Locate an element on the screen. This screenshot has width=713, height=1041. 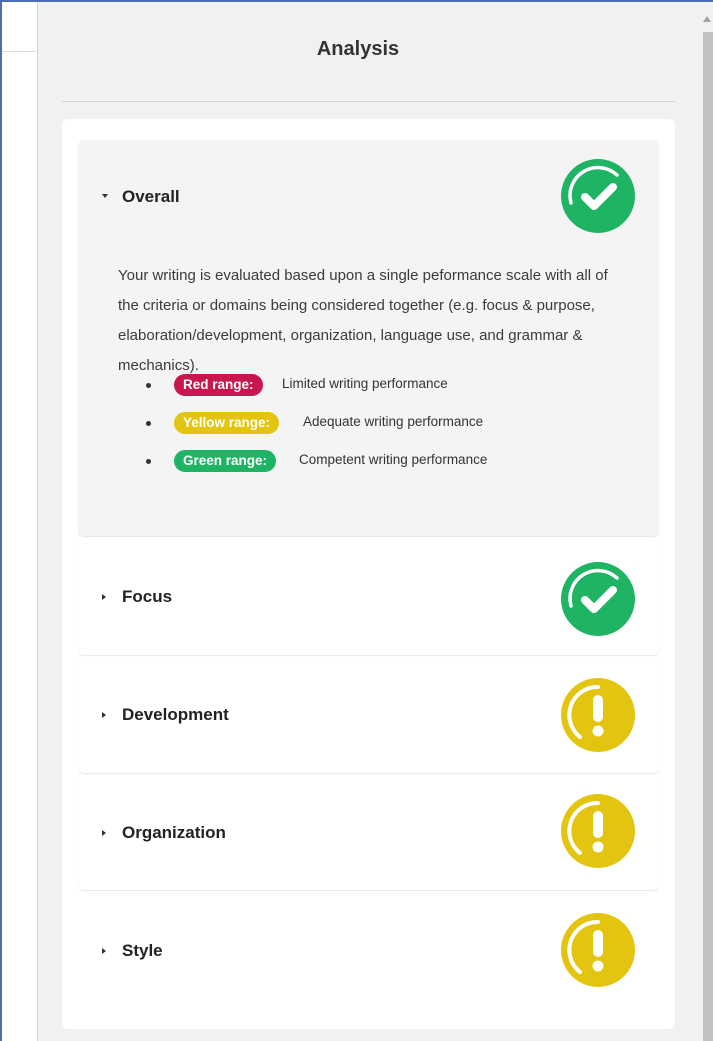
section-focus: Focus is located at coordinates (368, 597).